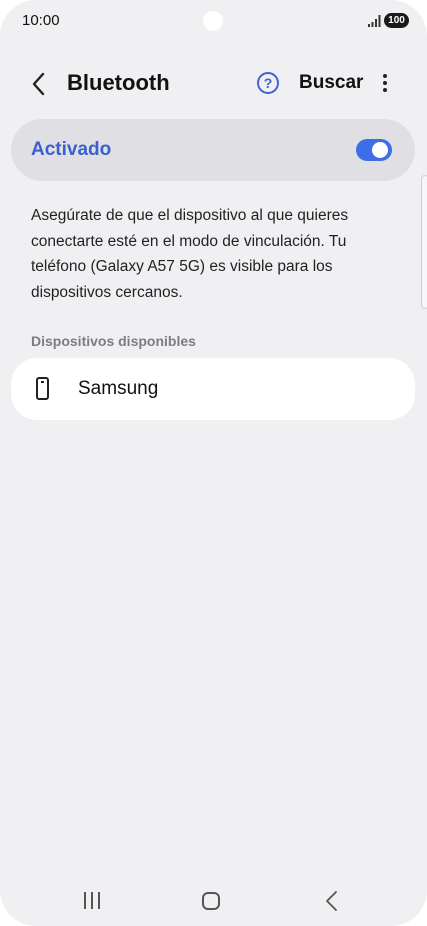 Image resolution: width=427 pixels, height=926 pixels. I want to click on device-name: Samsung, so click(118, 388).